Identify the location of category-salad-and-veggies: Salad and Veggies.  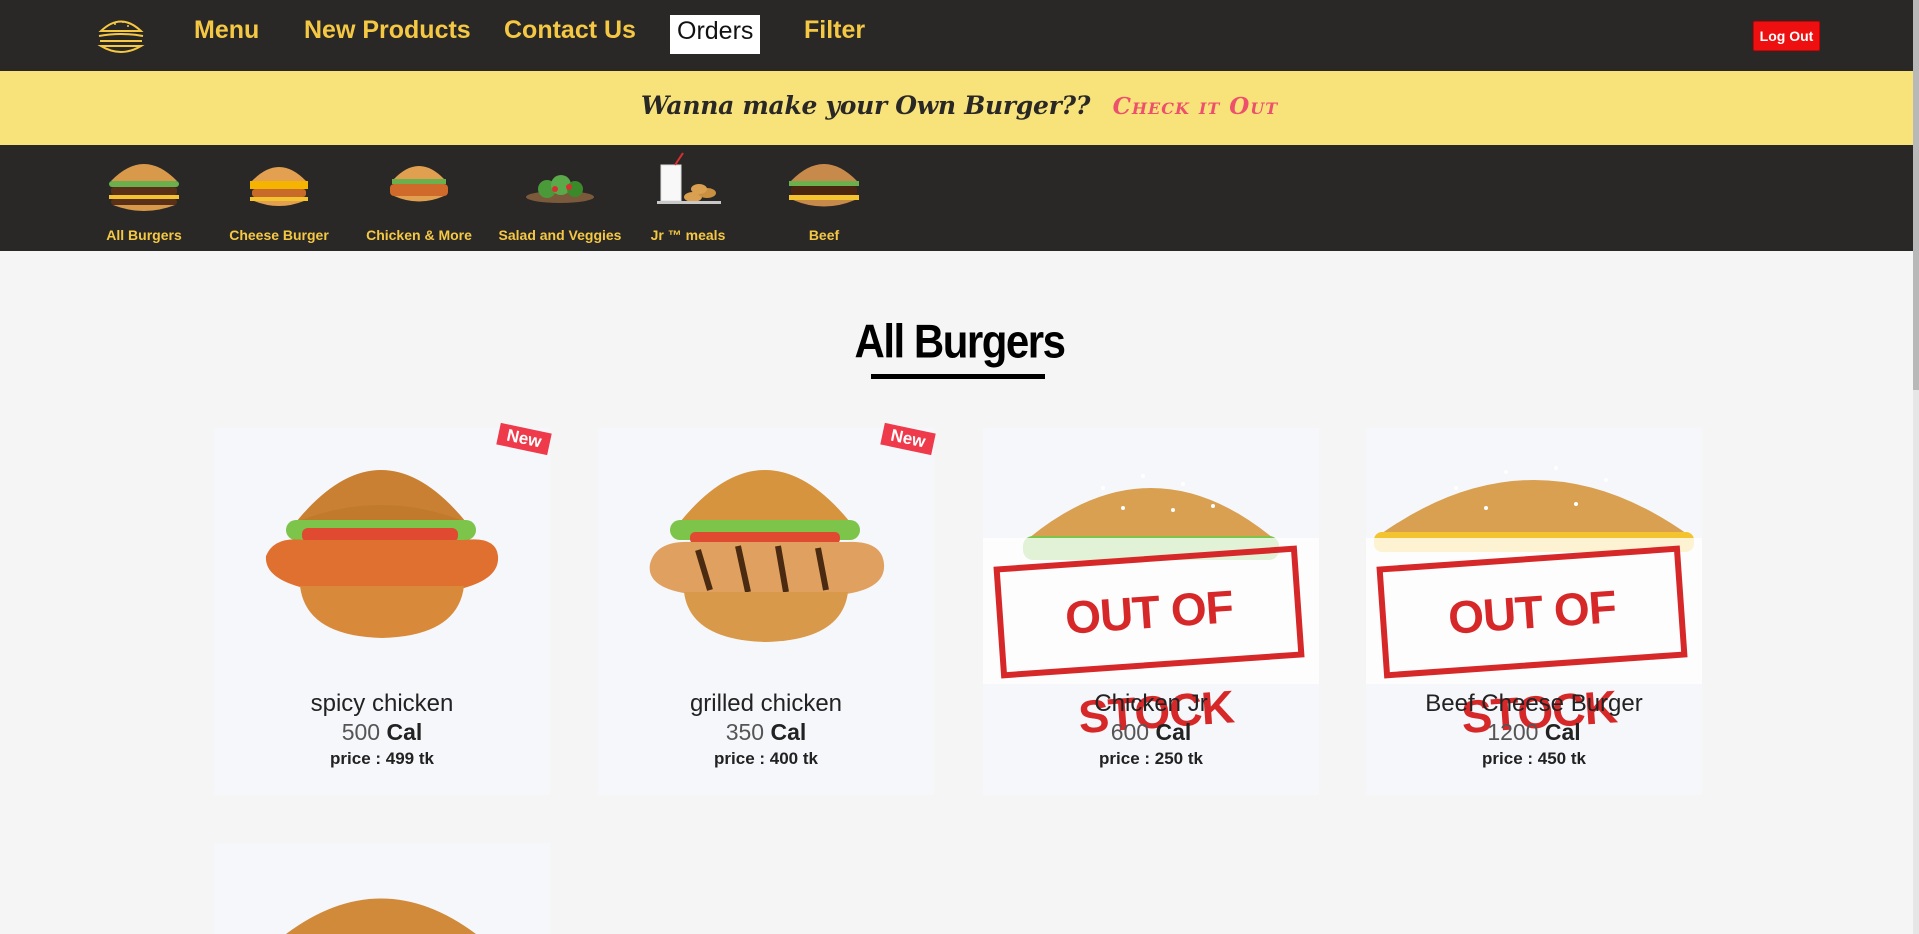
(560, 199).